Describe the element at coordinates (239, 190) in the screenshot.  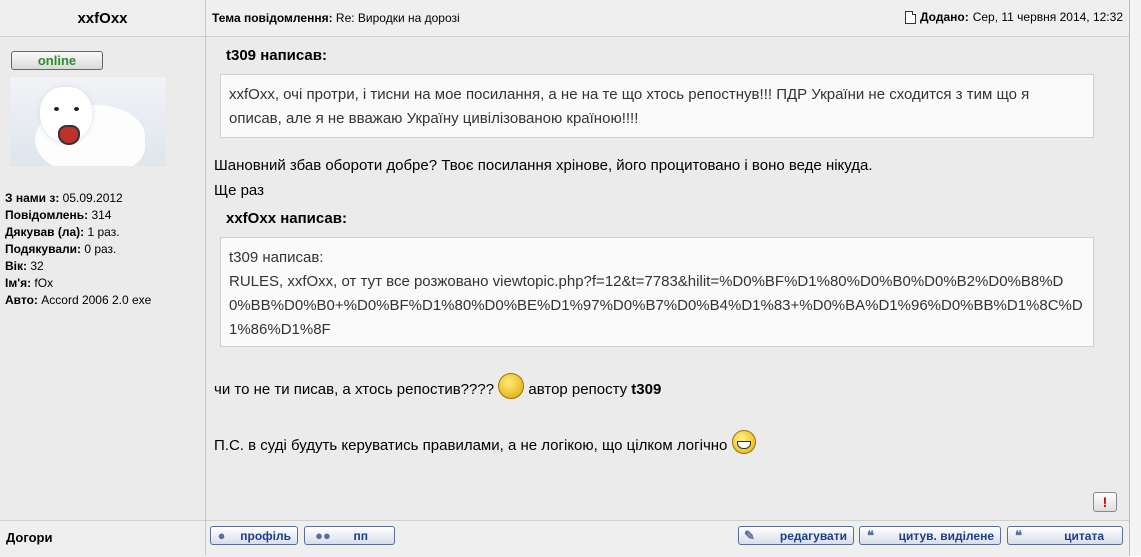
I see `message-line-2: Ще раз` at that location.